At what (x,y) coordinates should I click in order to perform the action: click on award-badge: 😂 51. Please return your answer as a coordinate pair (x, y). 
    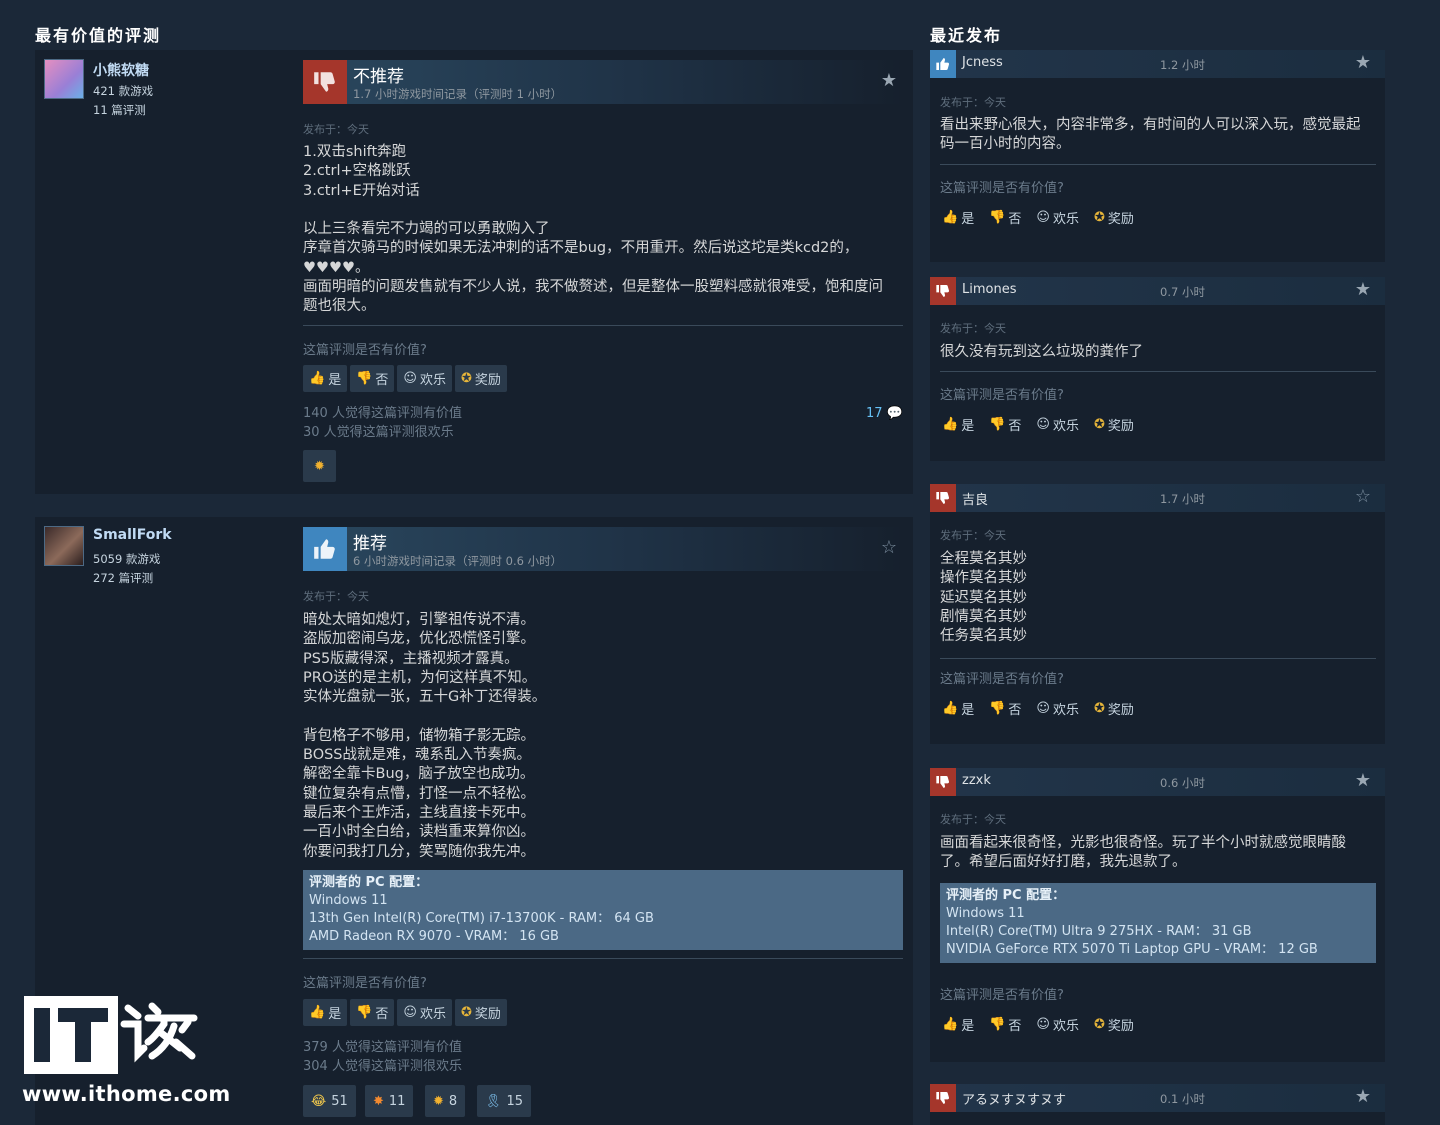
    Looking at the image, I should click on (329, 1101).